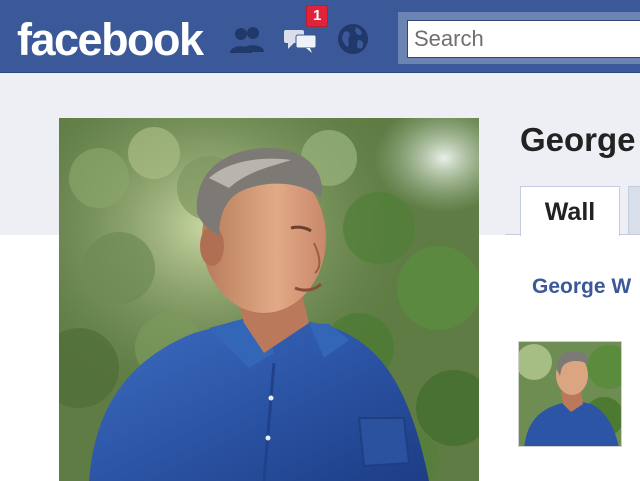  I want to click on search-input, so click(523, 39).